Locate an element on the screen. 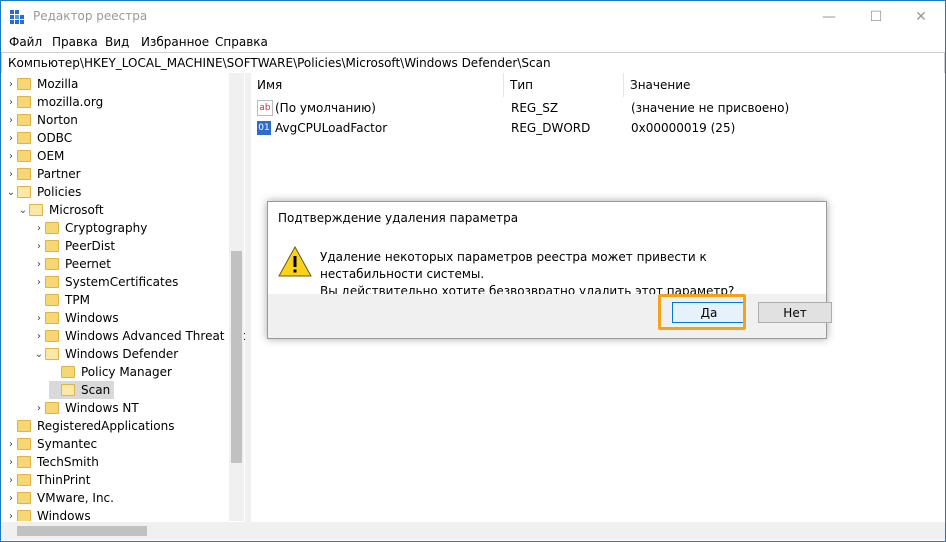 The width and height of the screenshot is (946, 542). tree-item-label: RegisteredApplications is located at coordinates (106, 426).